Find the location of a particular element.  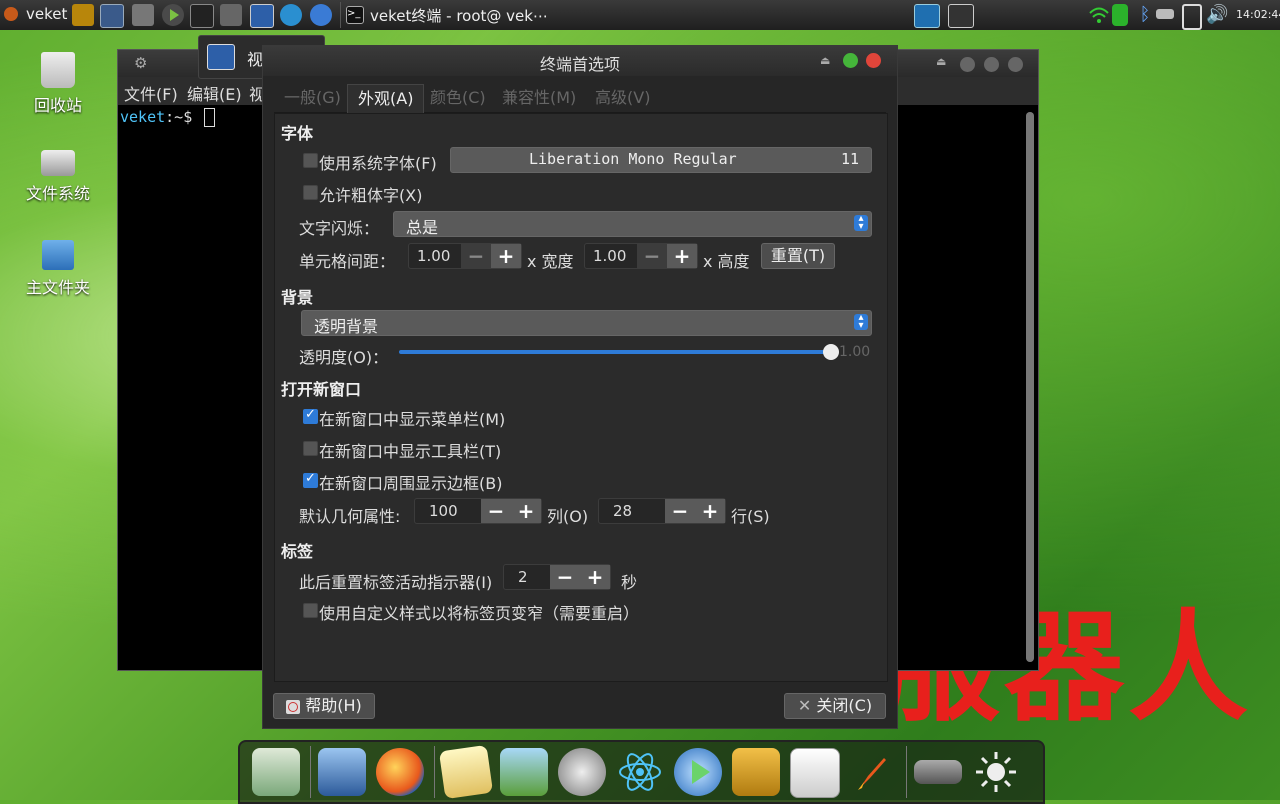

clipboard-icon is located at coordinates (1192, 17).